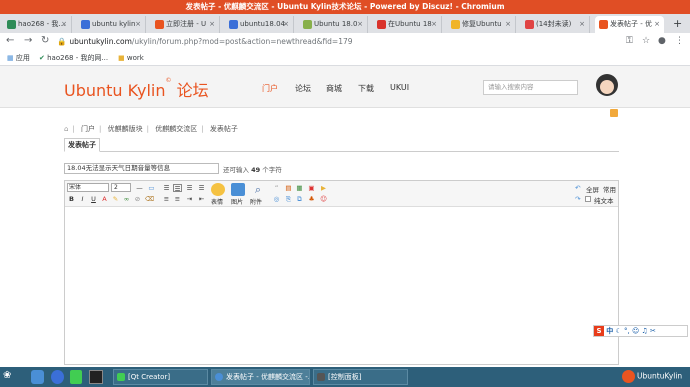  What do you see at coordinates (288, 199) in the screenshot?
I see `flash-icon: ⎘` at bounding box center [288, 199].